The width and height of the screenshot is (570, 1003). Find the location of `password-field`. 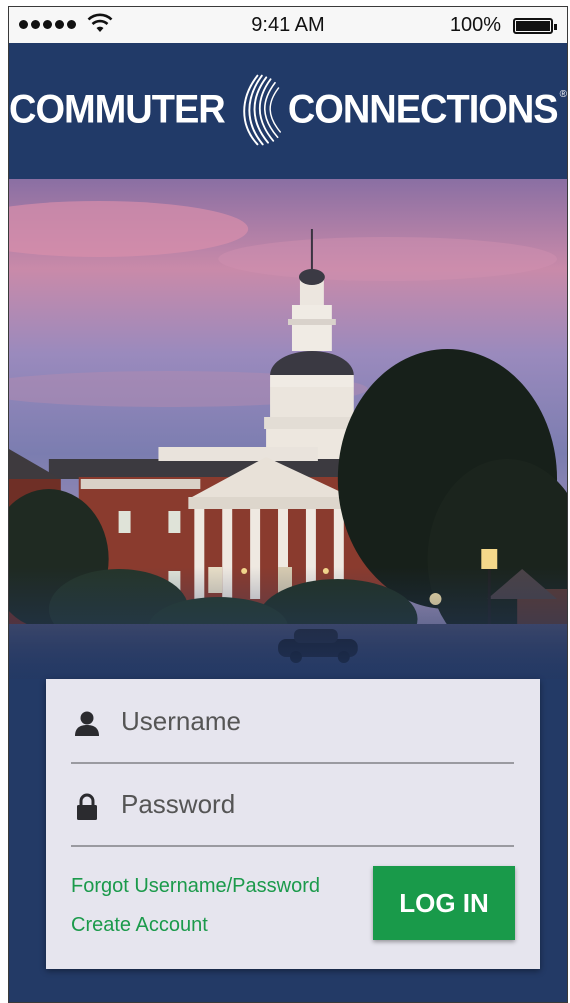

password-field is located at coordinates (292, 806).